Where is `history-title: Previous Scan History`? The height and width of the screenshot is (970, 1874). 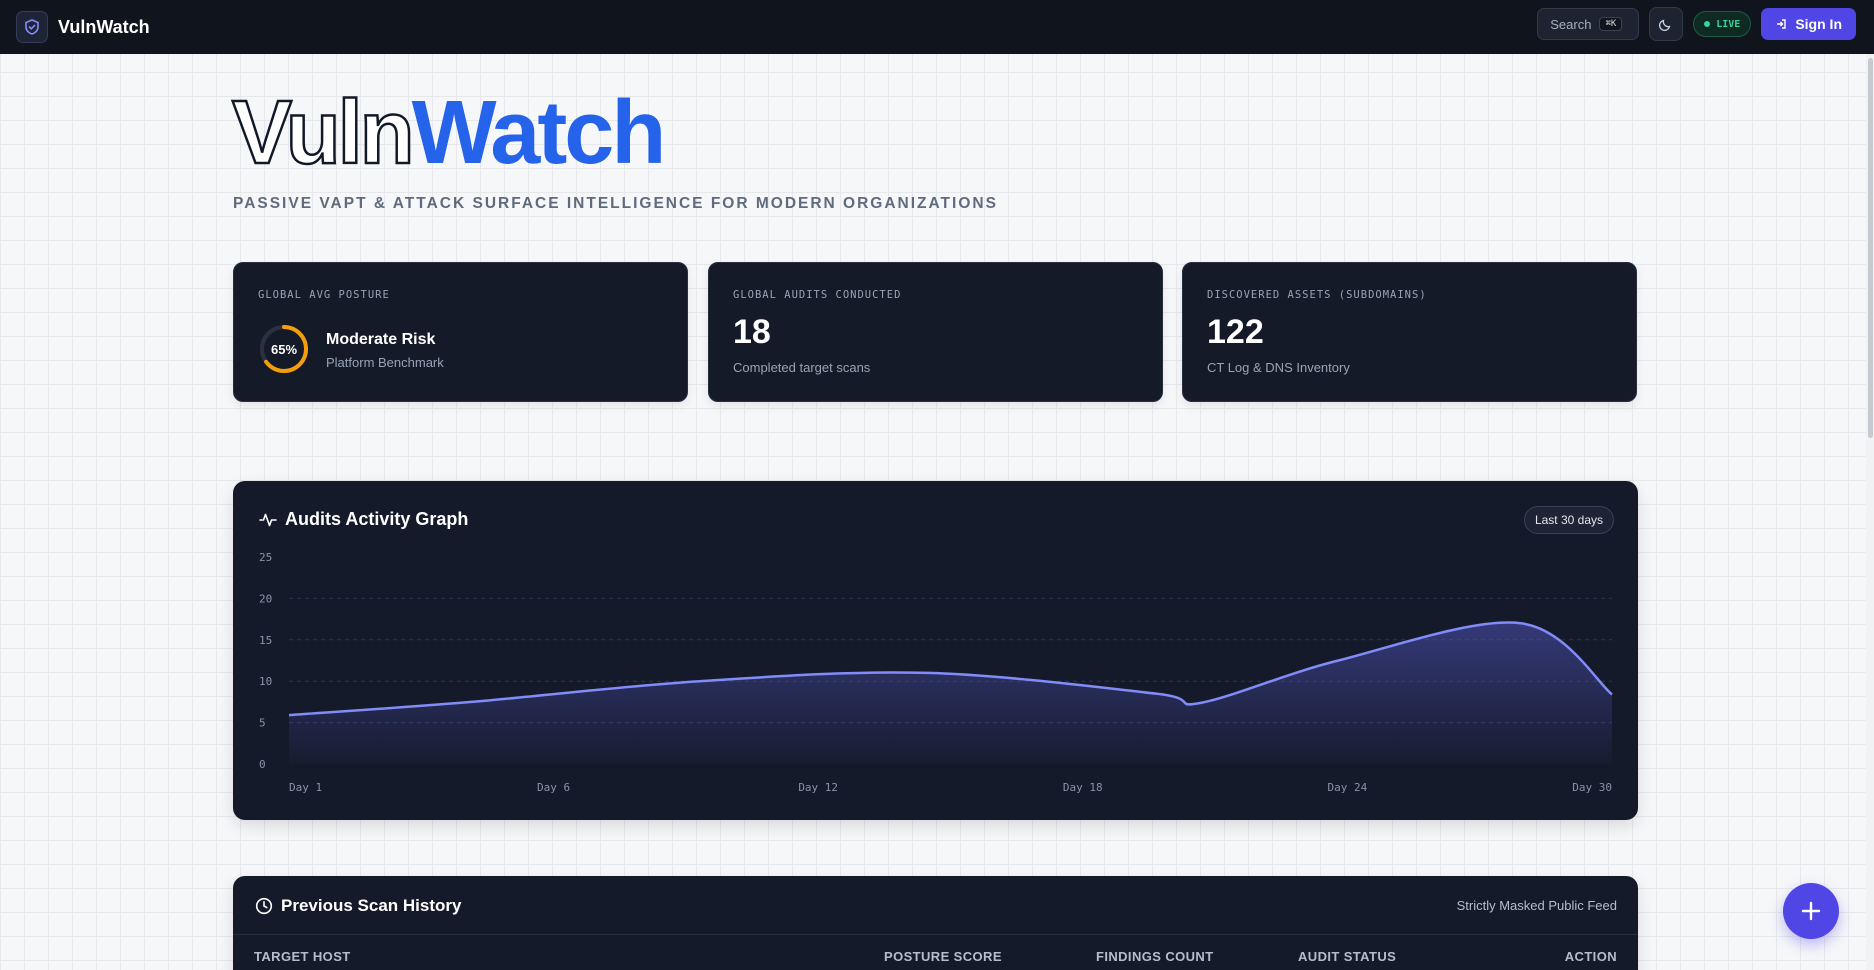 history-title: Previous Scan History is located at coordinates (371, 905).